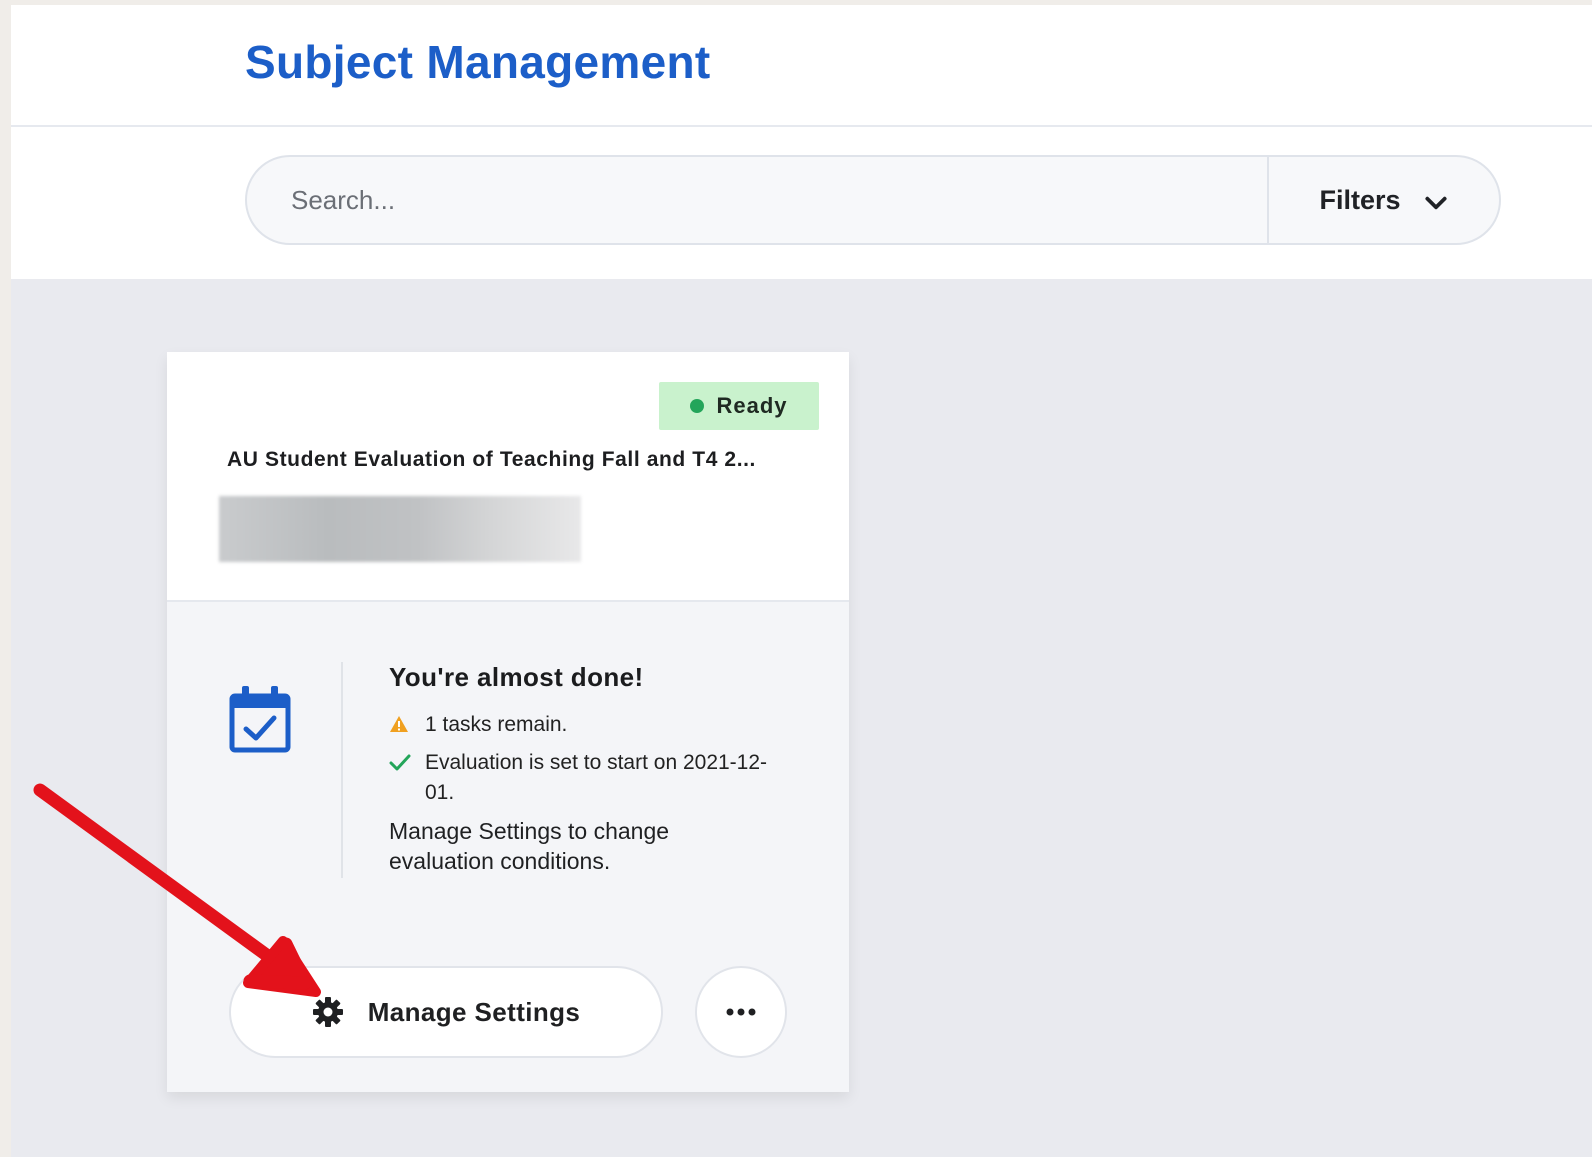  What do you see at coordinates (752, 405) in the screenshot?
I see `status-text: Ready` at bounding box center [752, 405].